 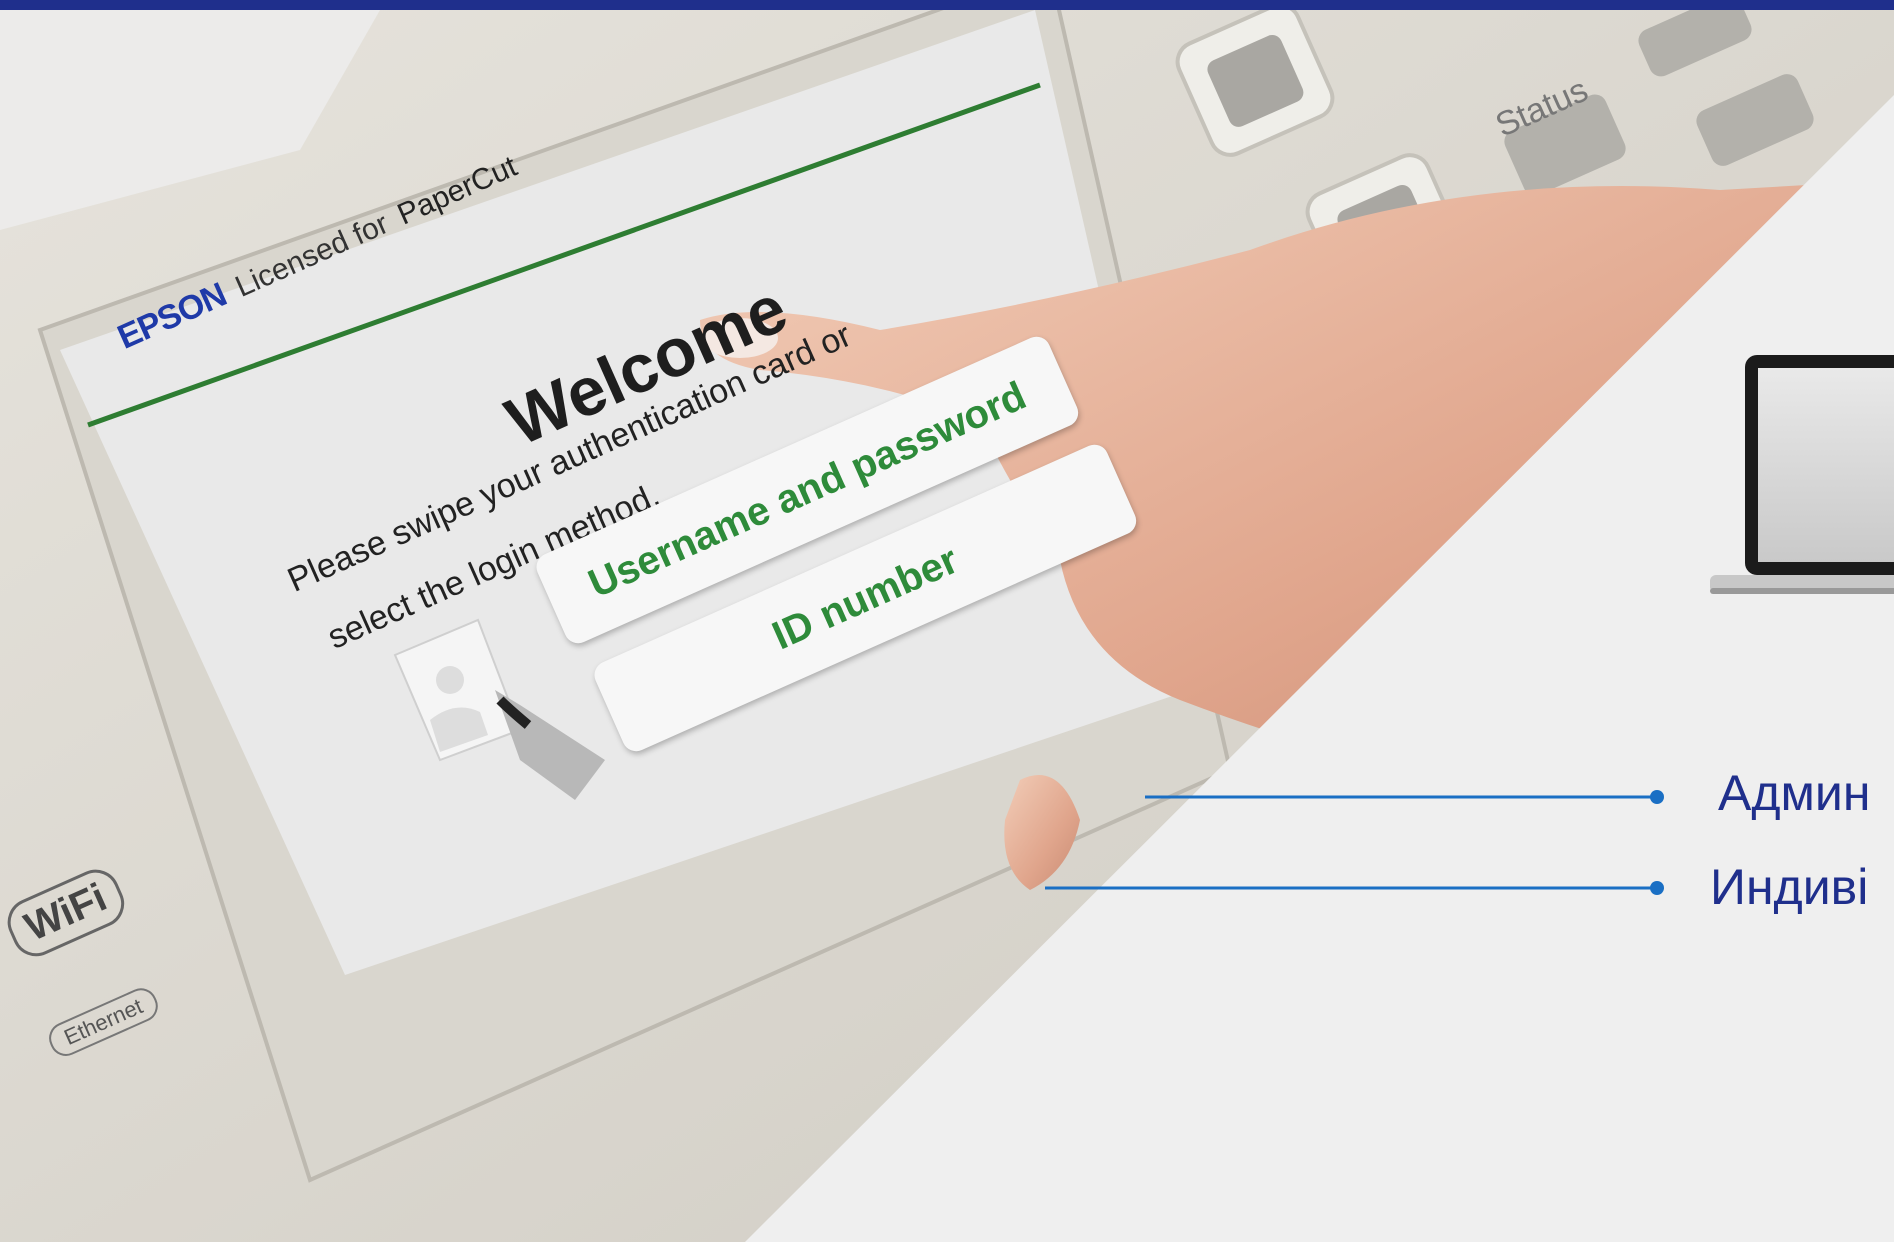 I want to click on feature-item-individual: Индиві, so click(x=1789, y=887).